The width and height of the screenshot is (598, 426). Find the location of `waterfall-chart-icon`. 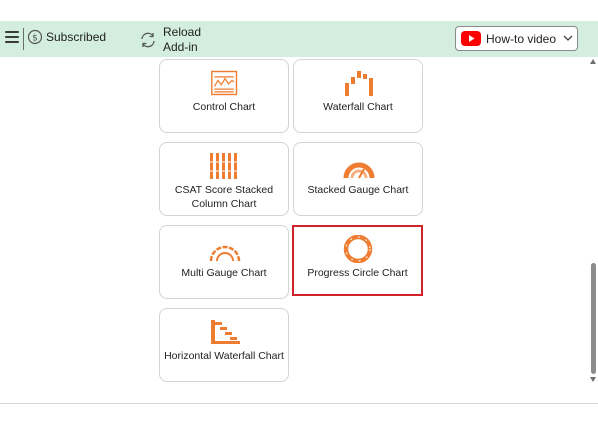

waterfall-chart-icon is located at coordinates (359, 83).